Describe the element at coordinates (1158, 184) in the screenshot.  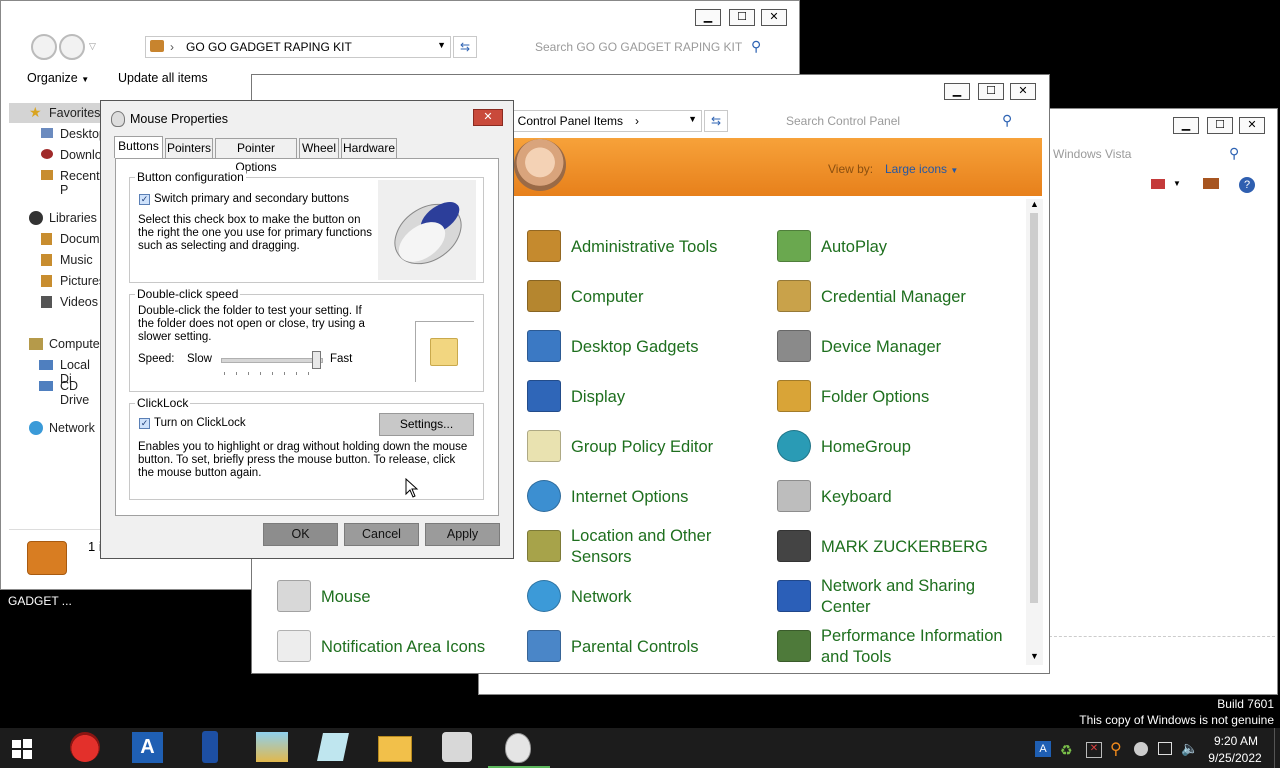
I see `vista-toolbar-flag-icon` at that location.